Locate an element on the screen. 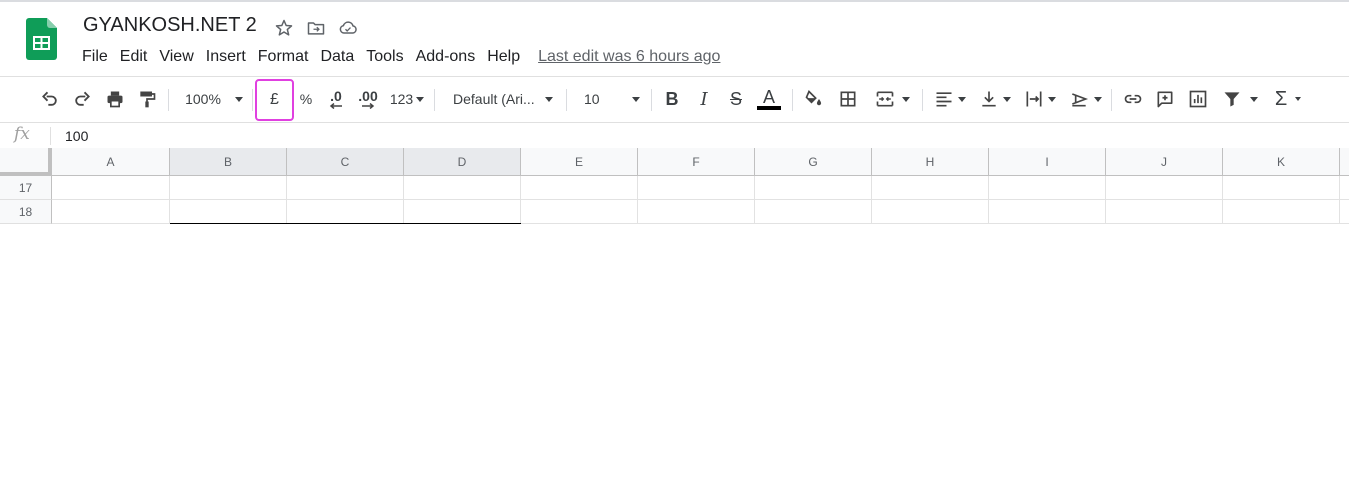 Image resolution: width=1349 pixels, height=500 pixels. horizontal-align-button is located at coordinates (950, 99).